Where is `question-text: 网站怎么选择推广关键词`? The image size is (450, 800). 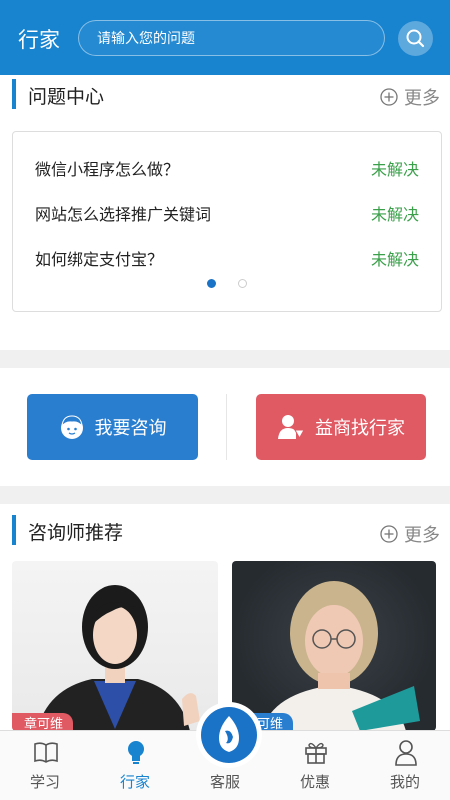 question-text: 网站怎么选择推广关键词 is located at coordinates (123, 214).